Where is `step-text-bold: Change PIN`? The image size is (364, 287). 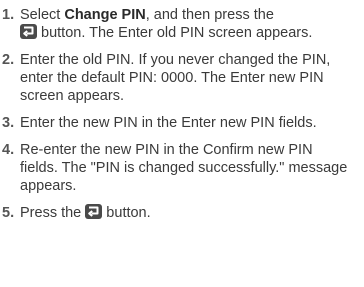 step-text-bold: Change PIN is located at coordinates (105, 15).